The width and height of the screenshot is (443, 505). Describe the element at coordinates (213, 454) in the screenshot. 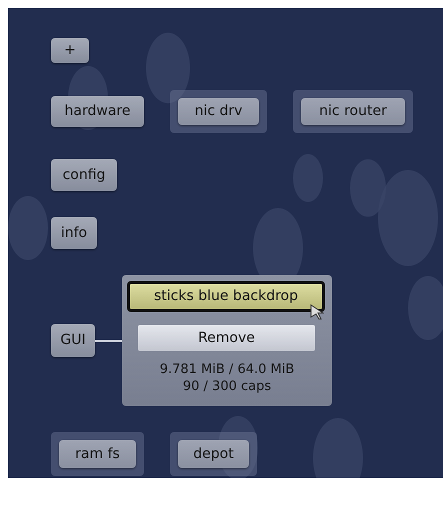

I see `component-node: depot` at that location.